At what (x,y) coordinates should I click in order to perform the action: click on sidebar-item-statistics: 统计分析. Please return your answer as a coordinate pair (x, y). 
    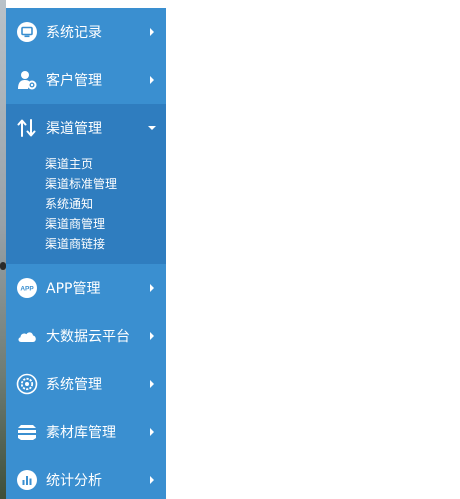
    Looking at the image, I should click on (86, 477).